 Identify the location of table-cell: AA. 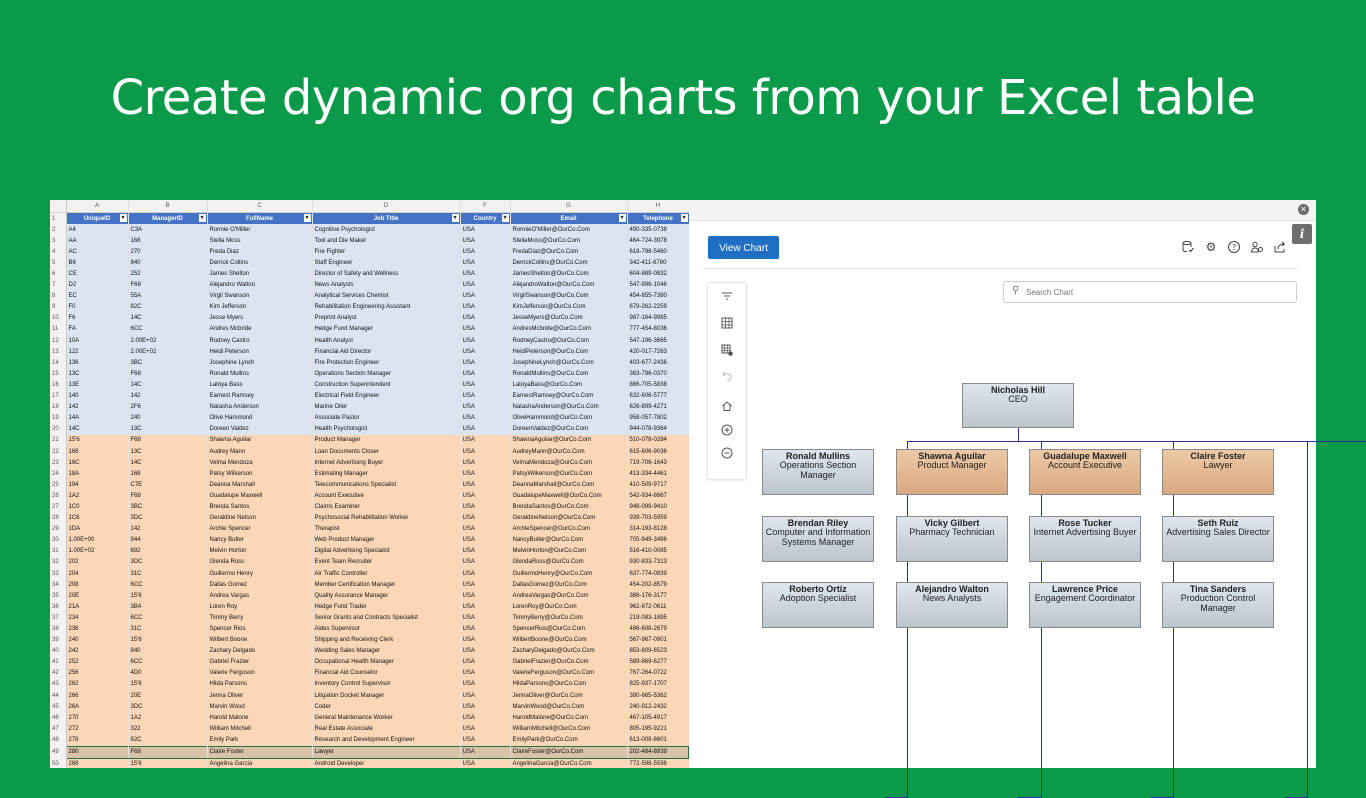
(97, 241).